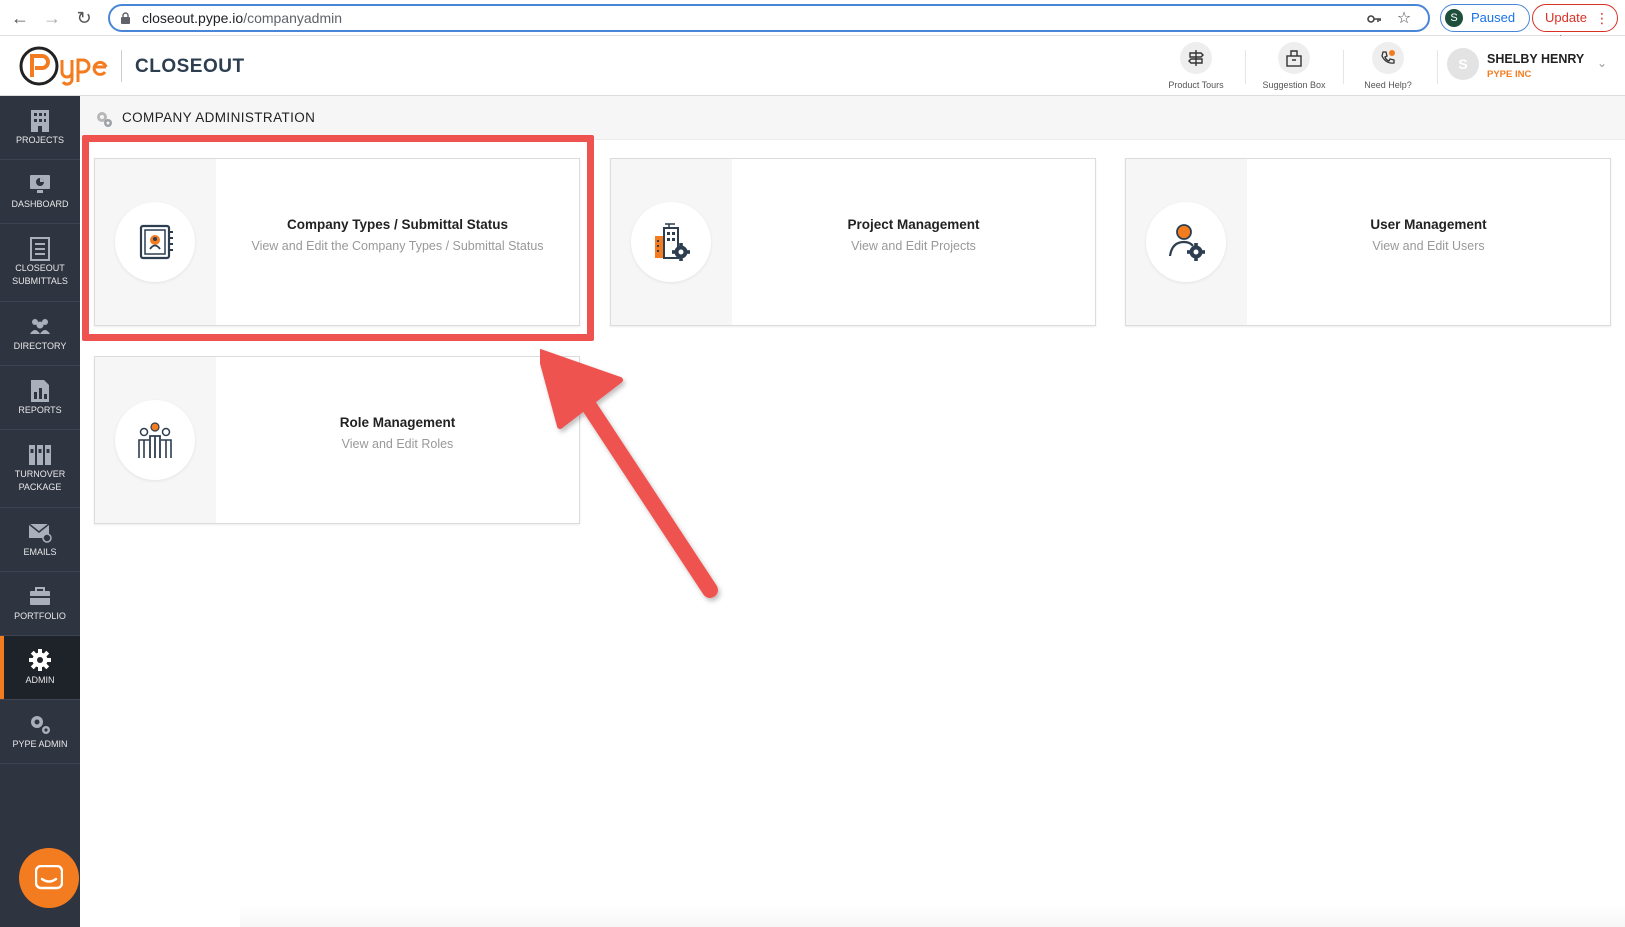  Describe the element at coordinates (1454, 18) in the screenshot. I see `profile-avatar: S` at that location.